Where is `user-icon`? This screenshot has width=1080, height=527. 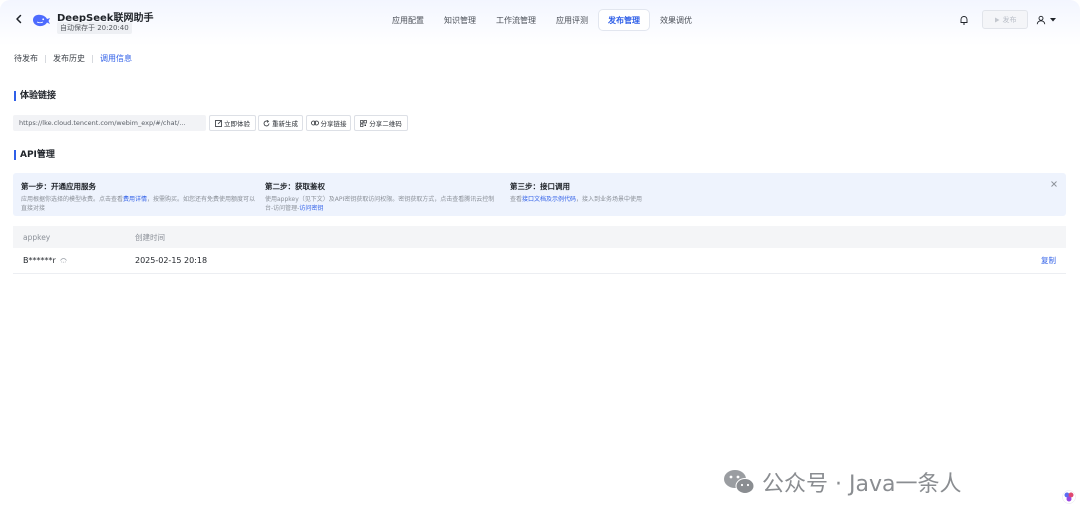 user-icon is located at coordinates (1041, 20).